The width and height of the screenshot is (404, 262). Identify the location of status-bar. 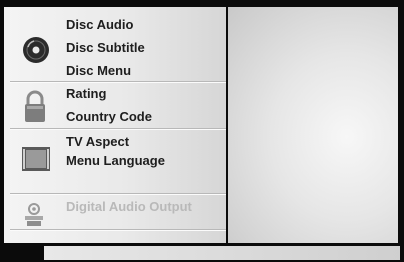
(222, 253).